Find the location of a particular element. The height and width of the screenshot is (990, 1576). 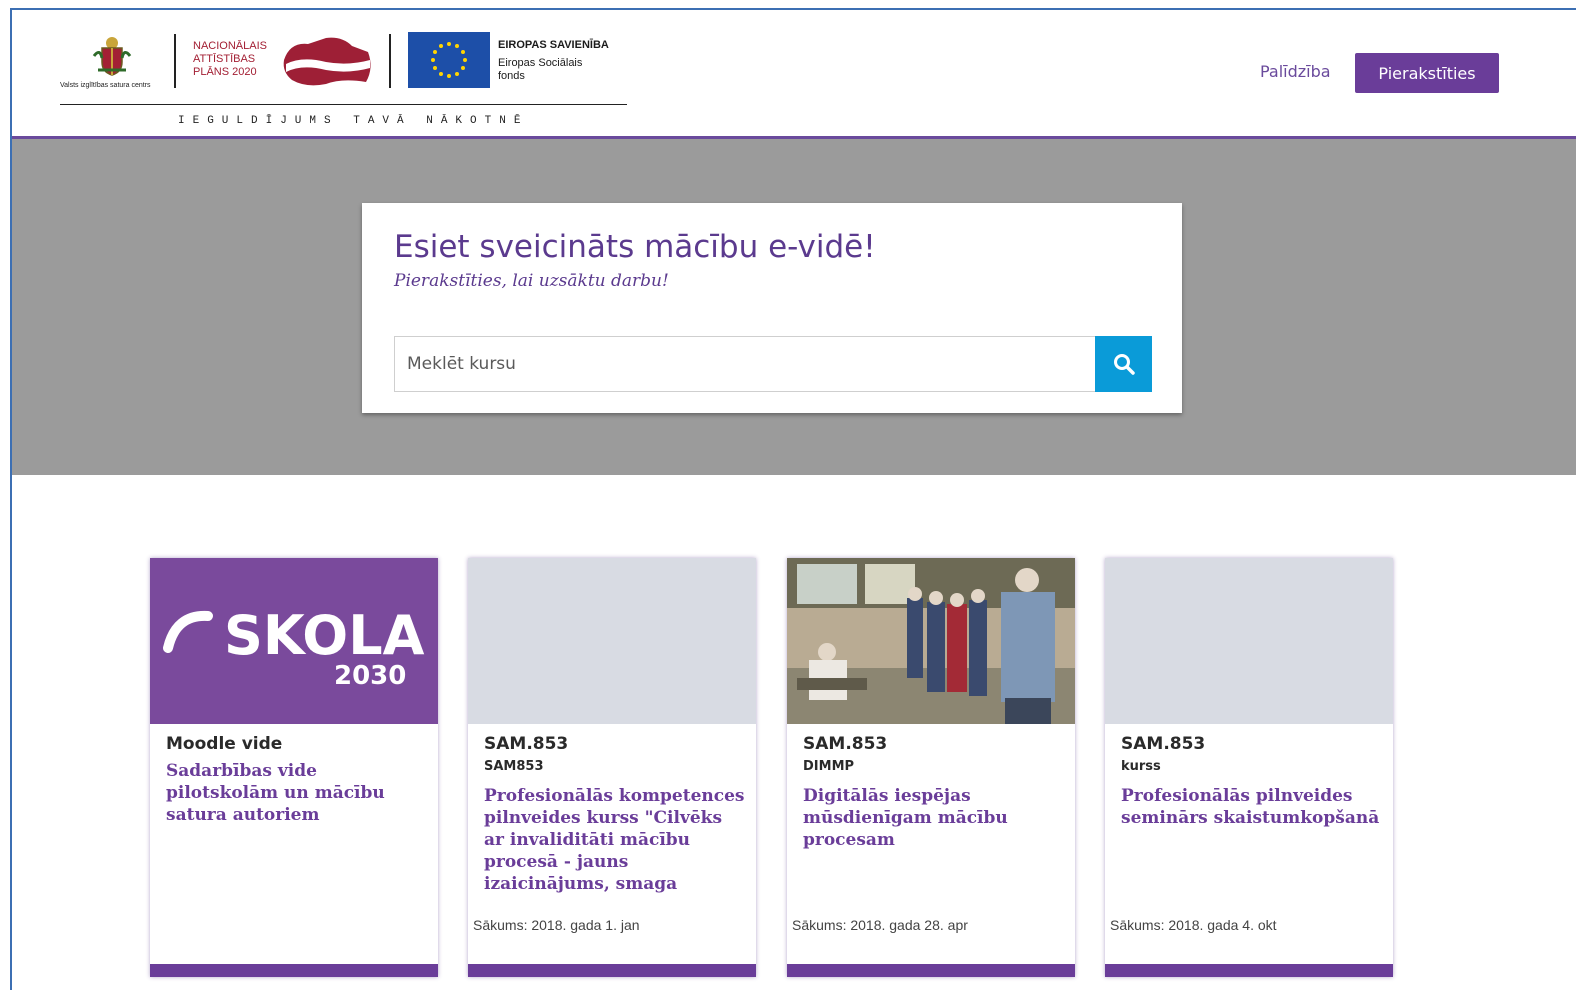

course-search-input is located at coordinates (745, 364).